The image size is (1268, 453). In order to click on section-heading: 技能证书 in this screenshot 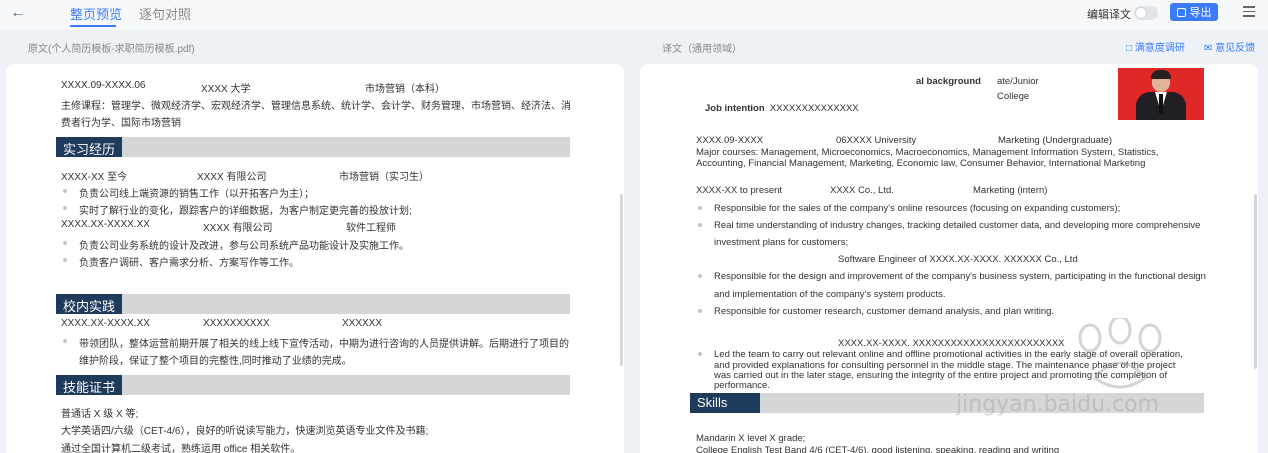, I will do `click(313, 385)`.